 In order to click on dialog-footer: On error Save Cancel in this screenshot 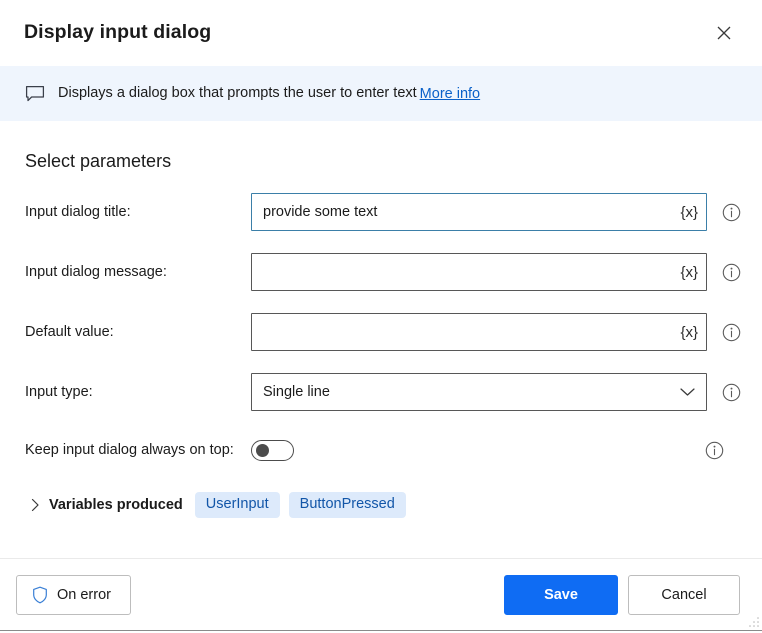, I will do `click(381, 594)`.